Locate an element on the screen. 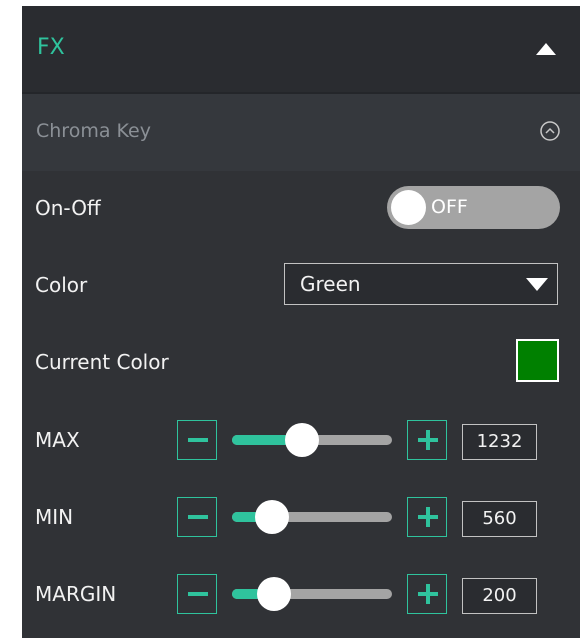 This screenshot has height=641, width=587. circle-chevron-up-icon is located at coordinates (550, 131).